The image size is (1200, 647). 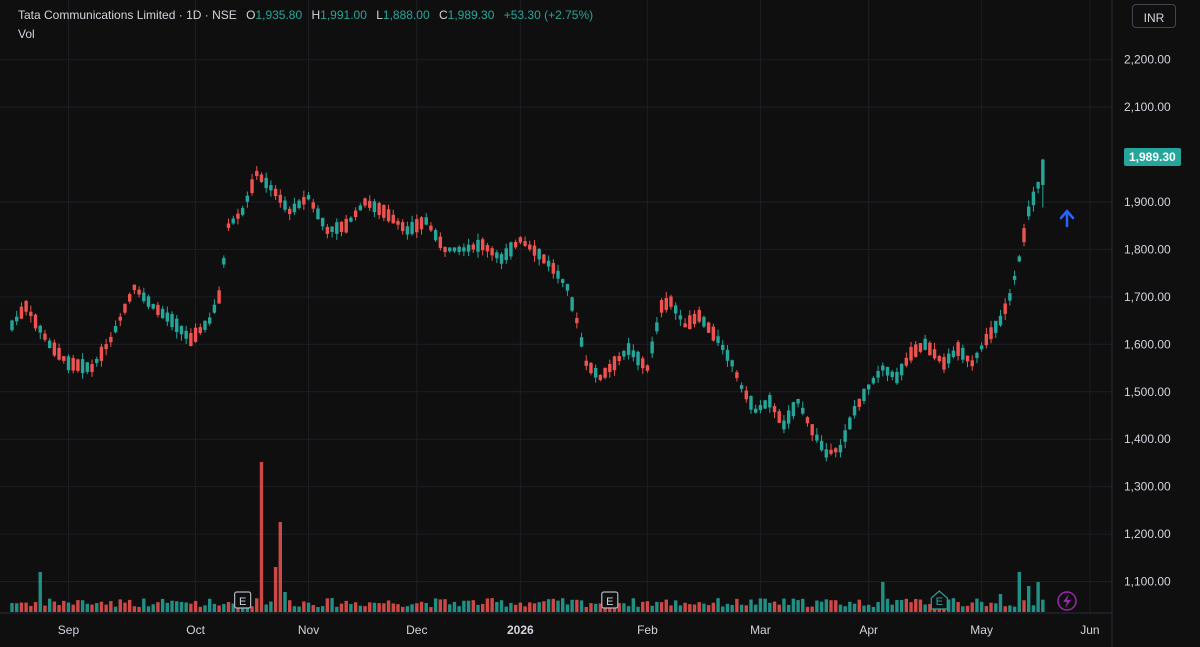 I want to click on high-label: H, so click(x=316, y=15).